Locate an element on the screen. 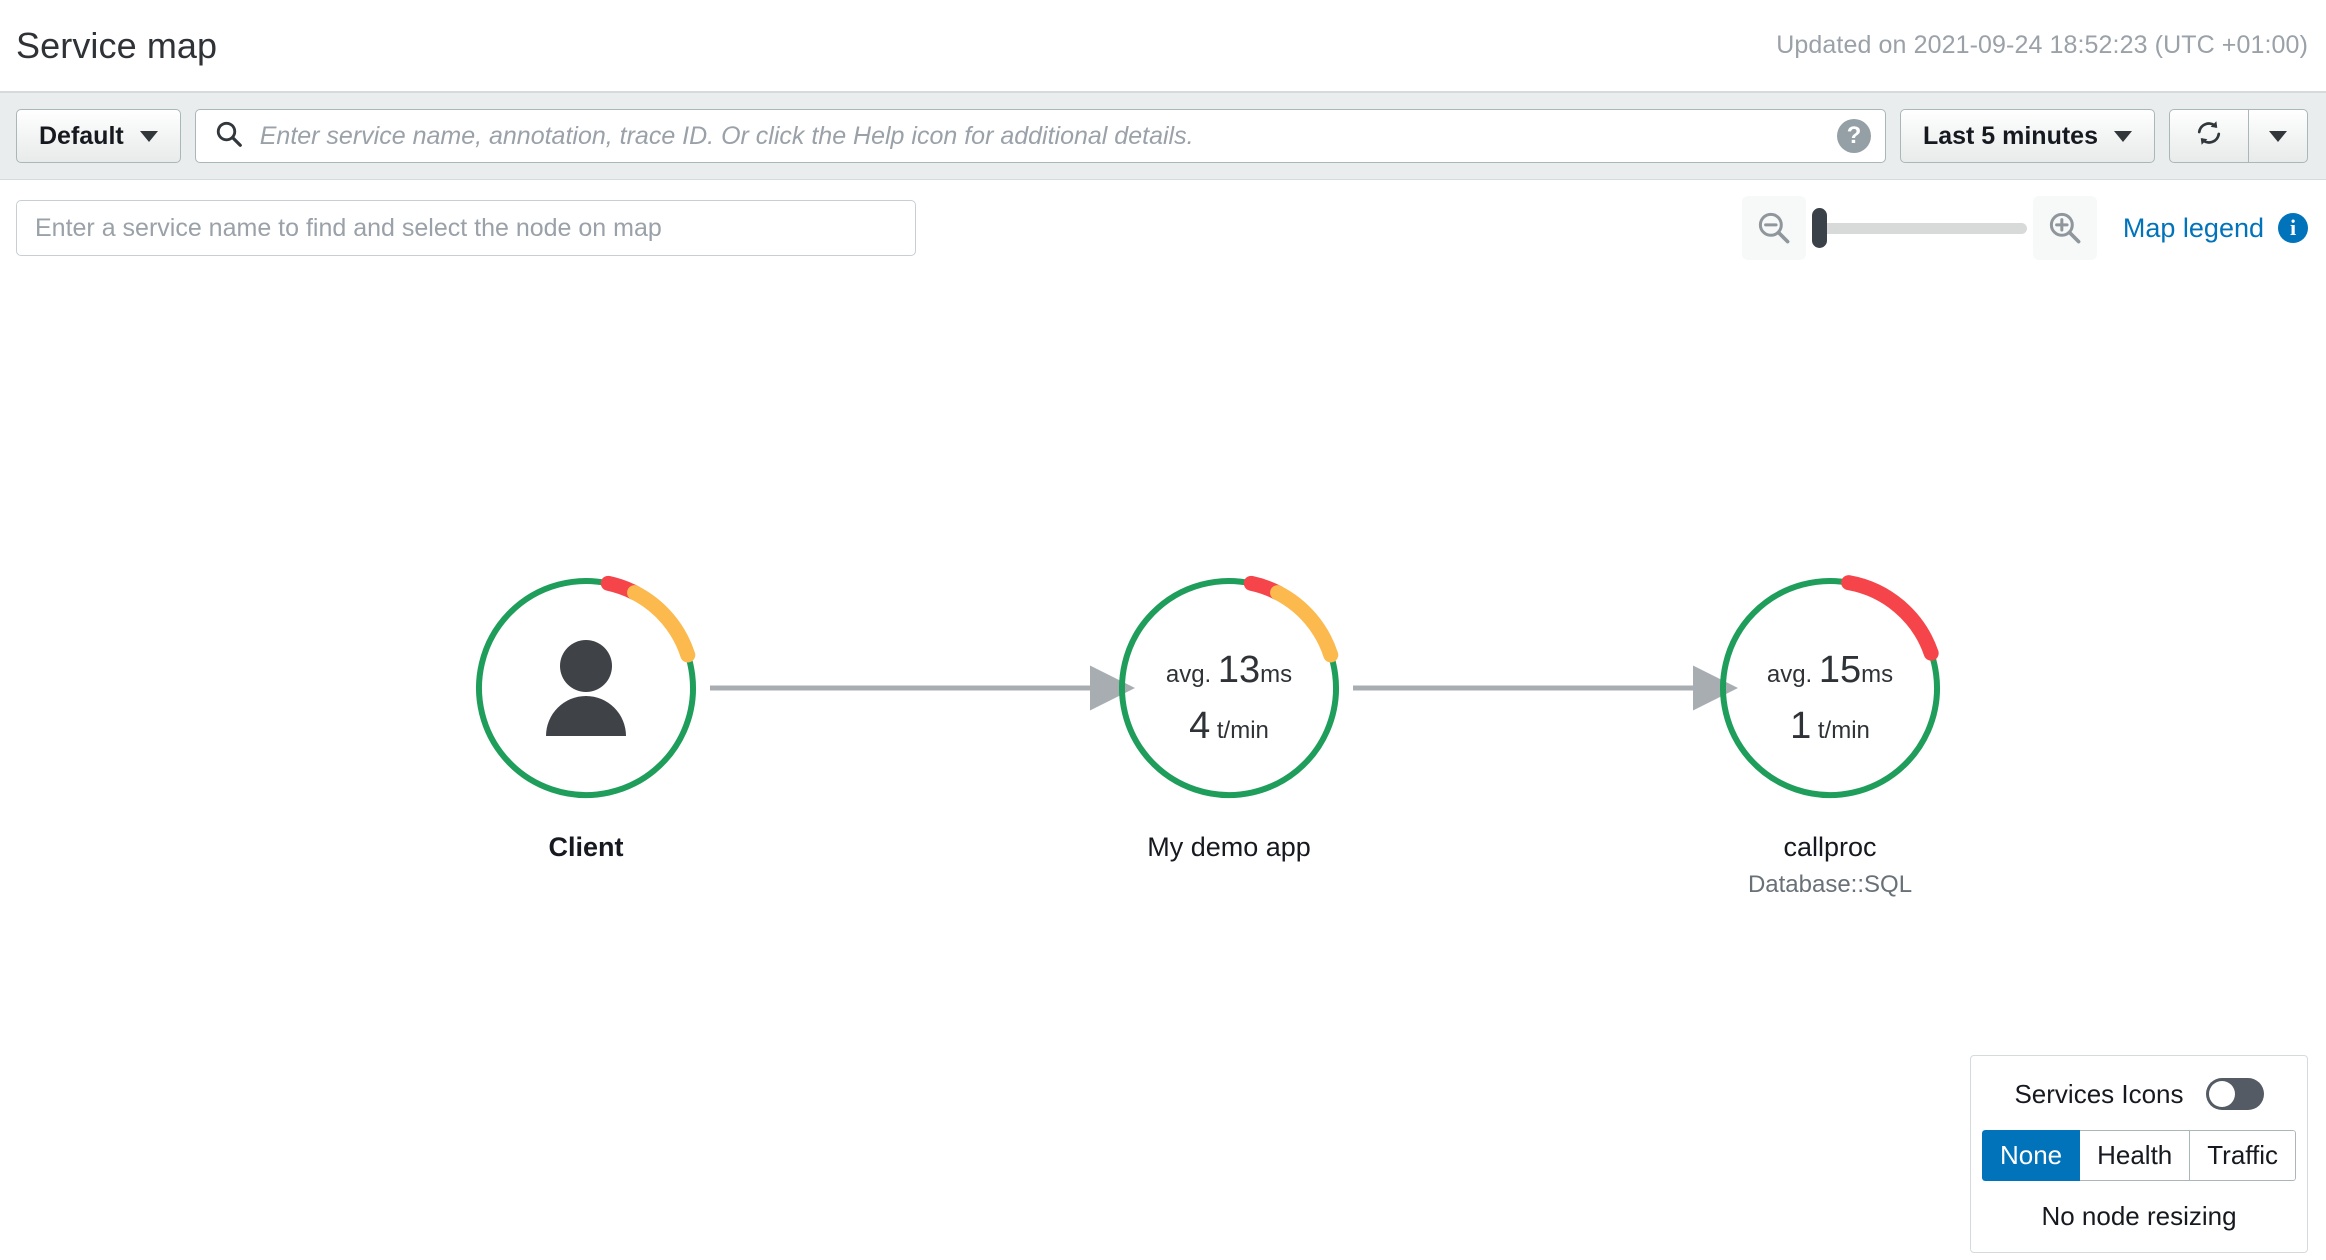 The width and height of the screenshot is (2326, 1260). node-label: My demo app is located at coordinates (1229, 847).